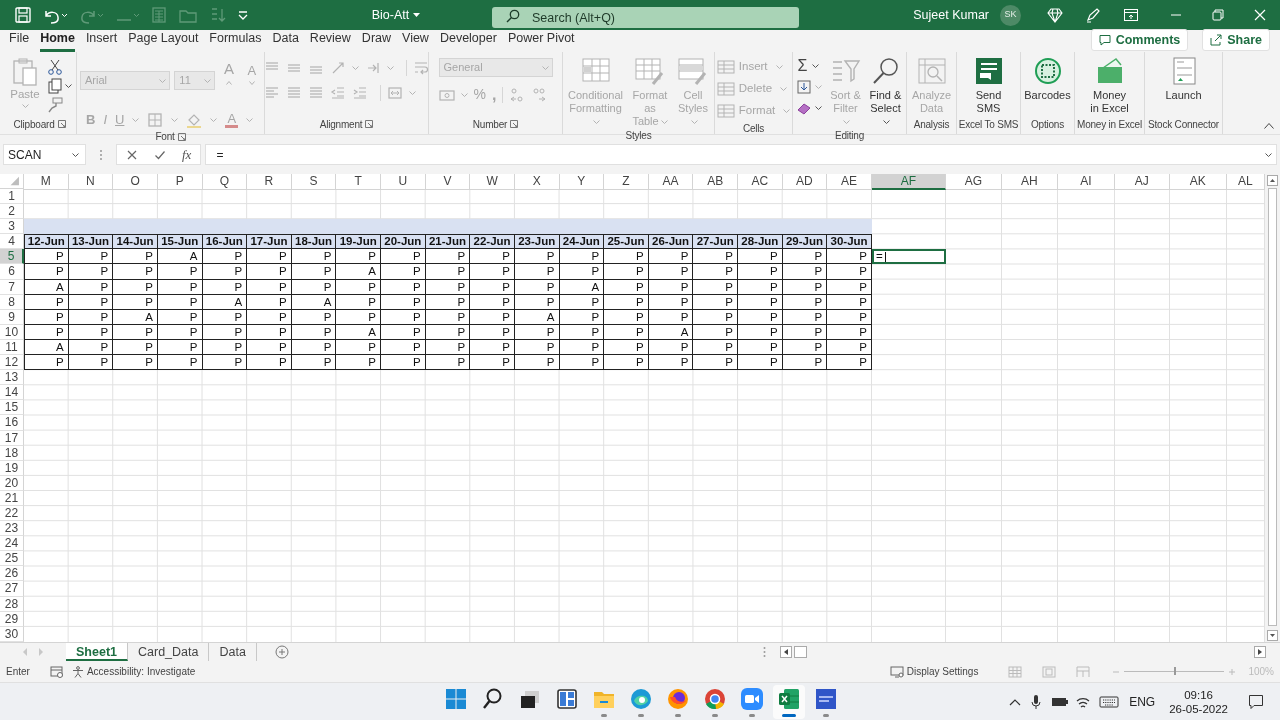 Image resolution: width=1280 pixels, height=720 pixels. Describe the element at coordinates (55, 105) in the screenshot. I see `format-painter-icon` at that location.